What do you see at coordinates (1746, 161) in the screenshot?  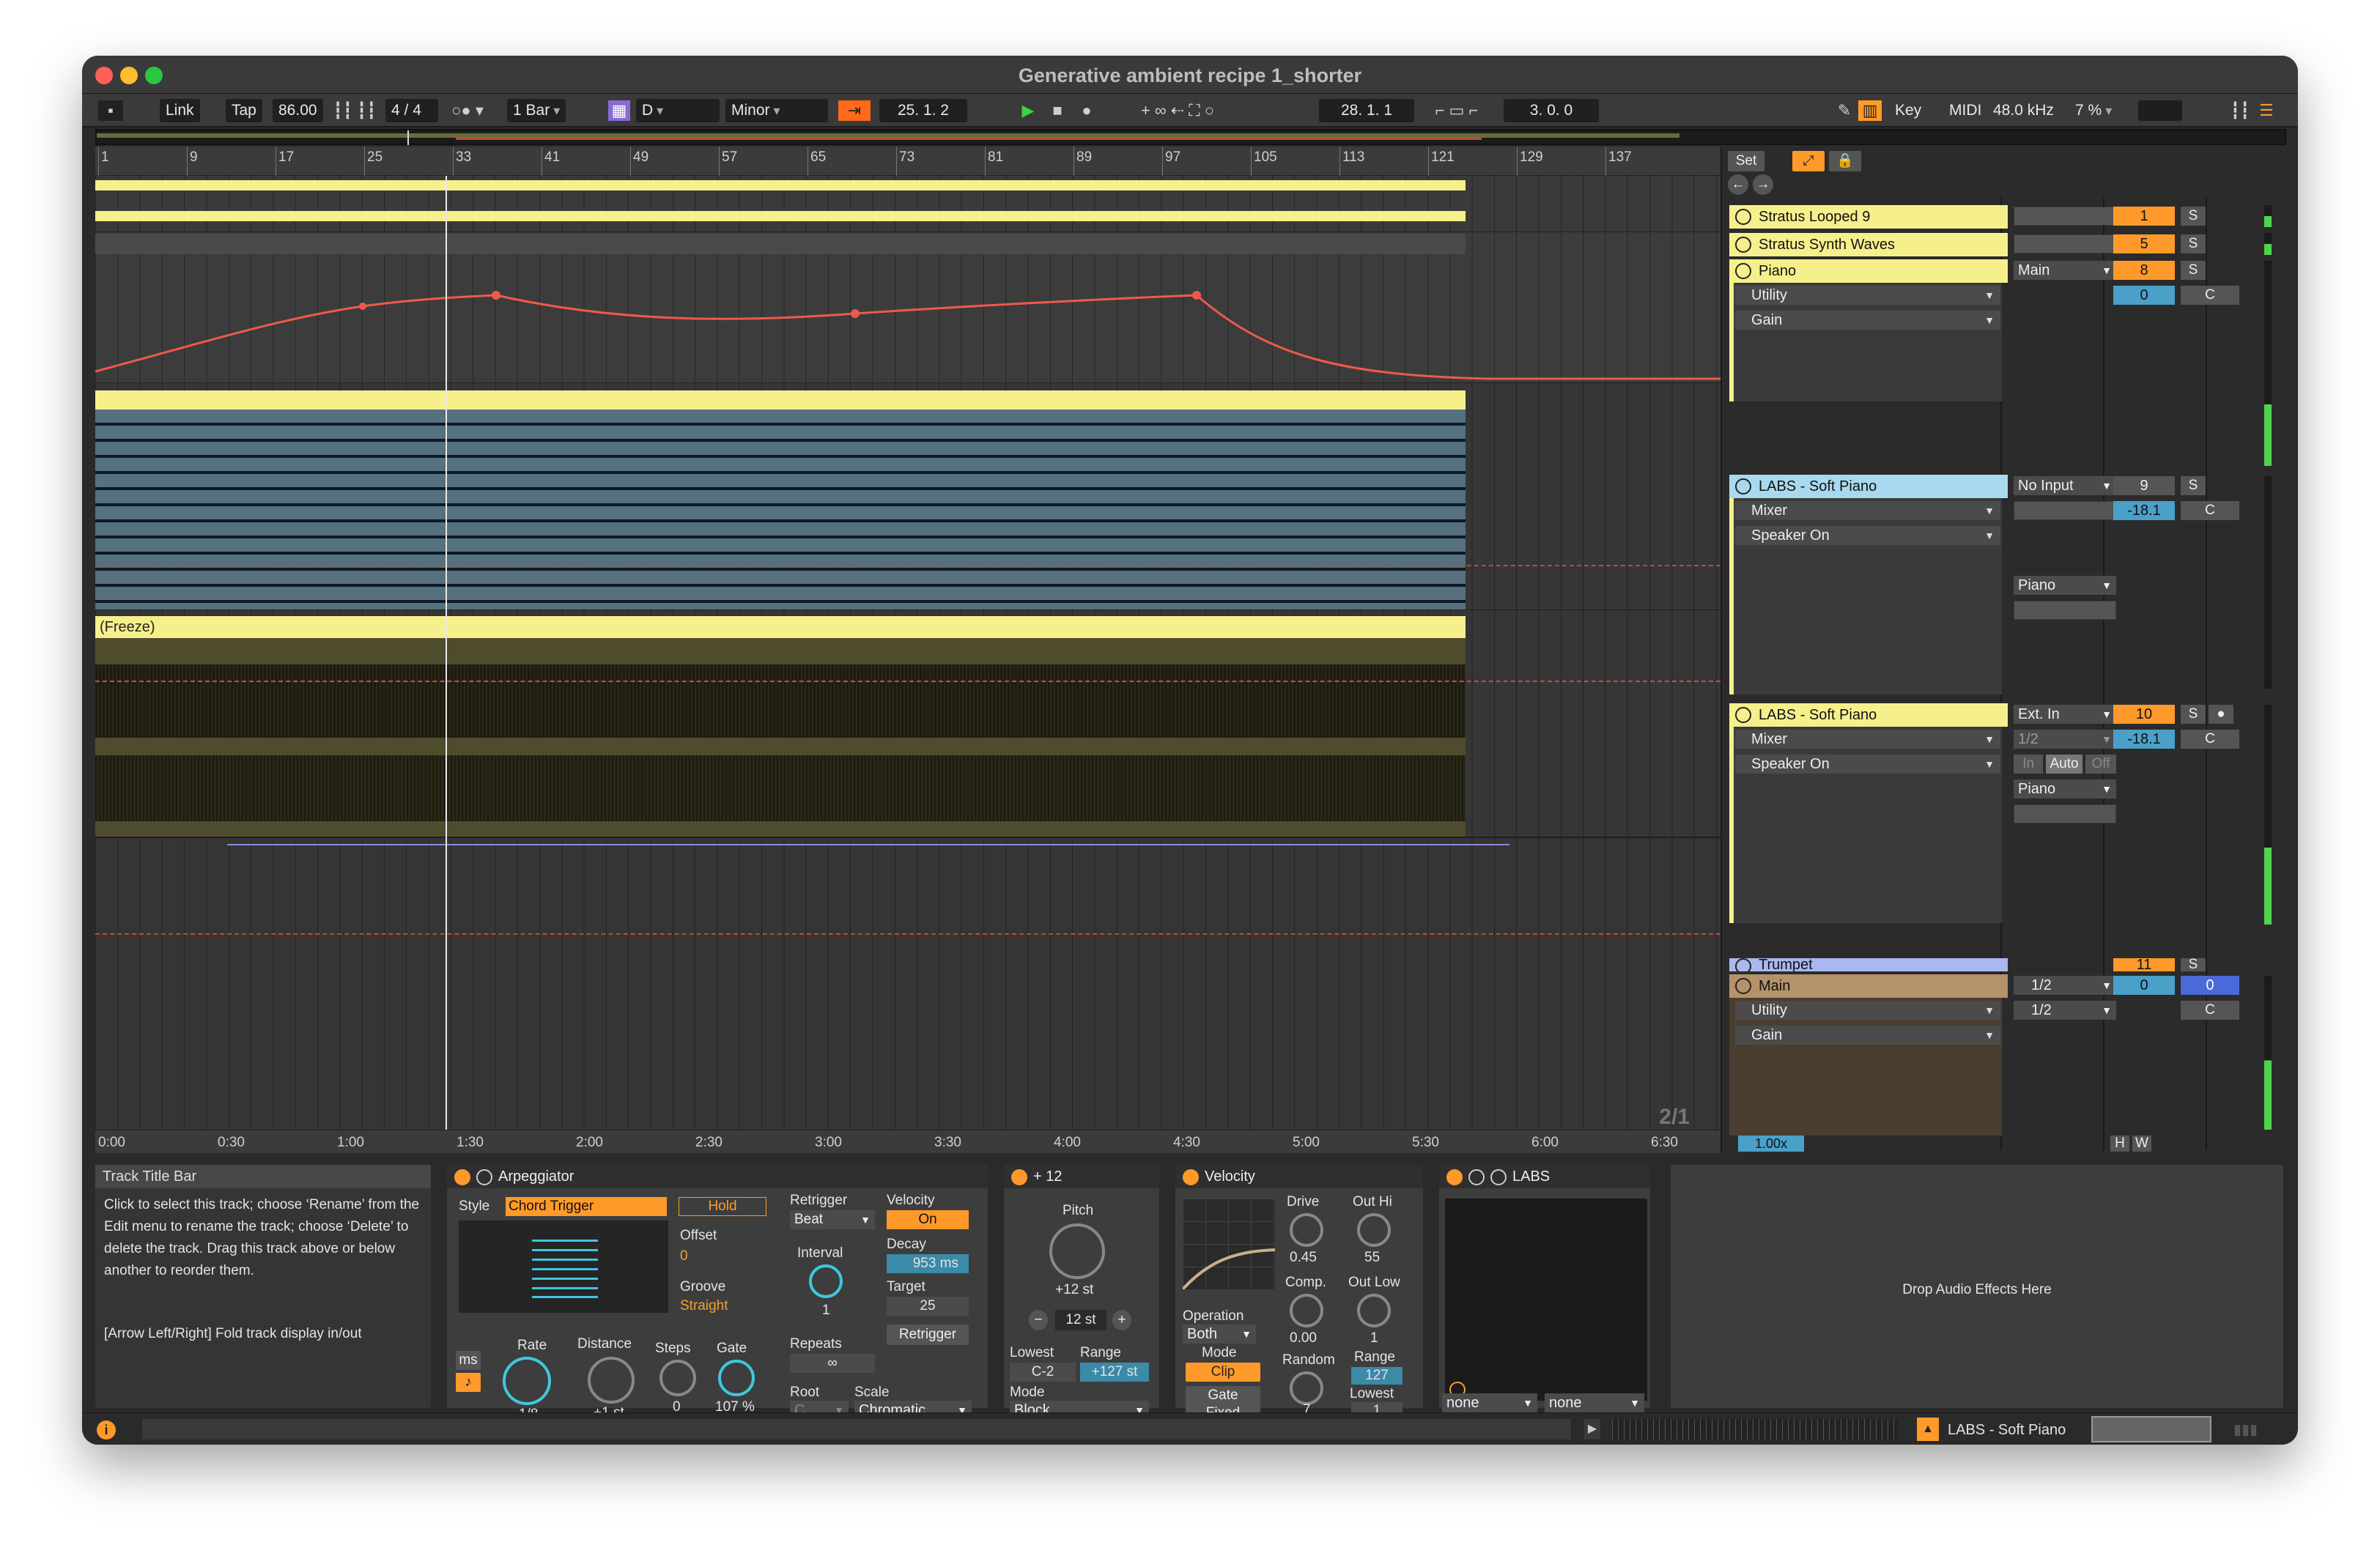 I see `set-button: Set` at bounding box center [1746, 161].